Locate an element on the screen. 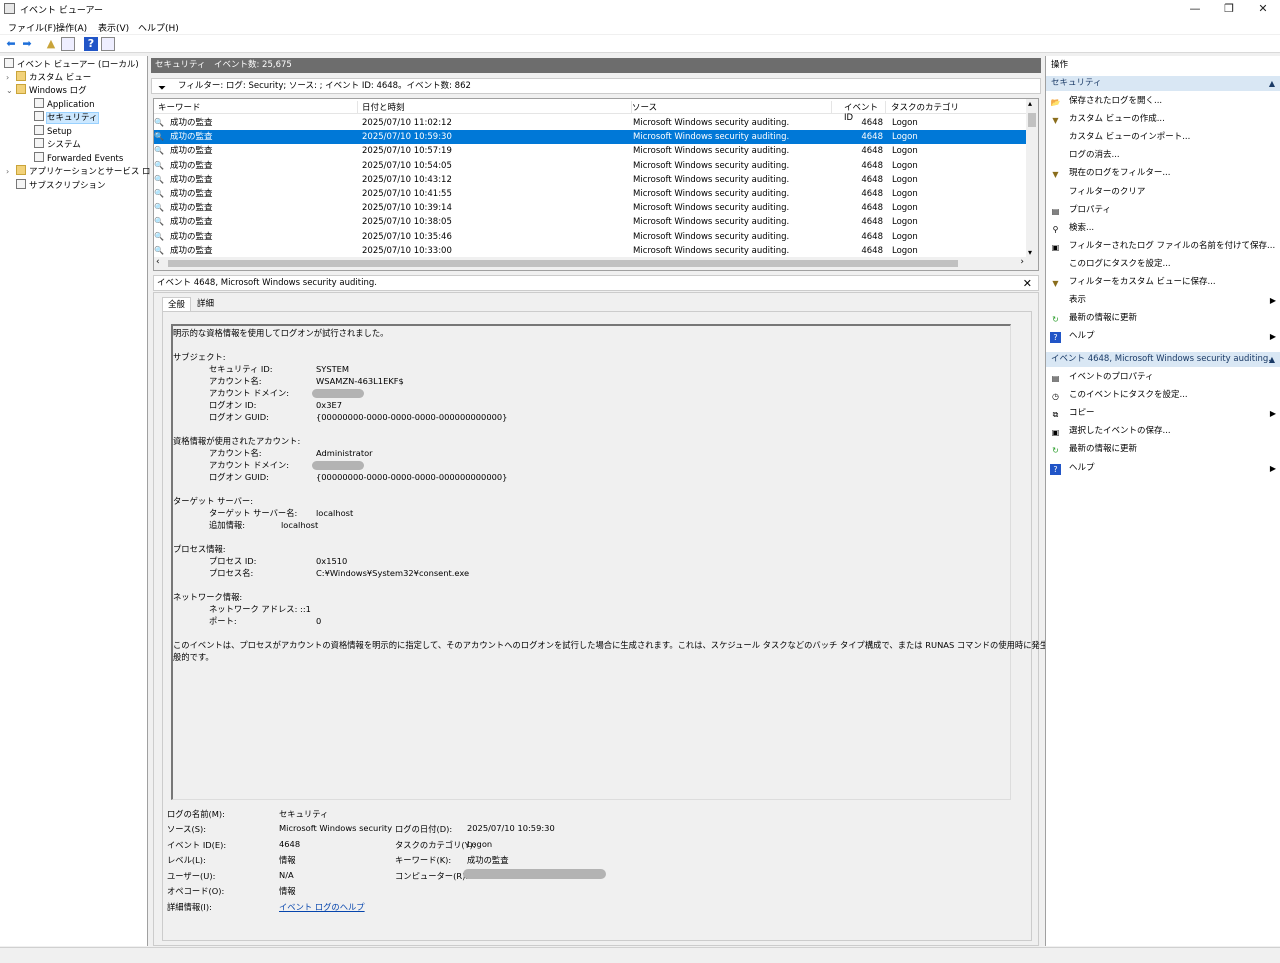 This screenshot has height=963, width=1280. action-item: 表示 ▶ is located at coordinates (1164, 300).